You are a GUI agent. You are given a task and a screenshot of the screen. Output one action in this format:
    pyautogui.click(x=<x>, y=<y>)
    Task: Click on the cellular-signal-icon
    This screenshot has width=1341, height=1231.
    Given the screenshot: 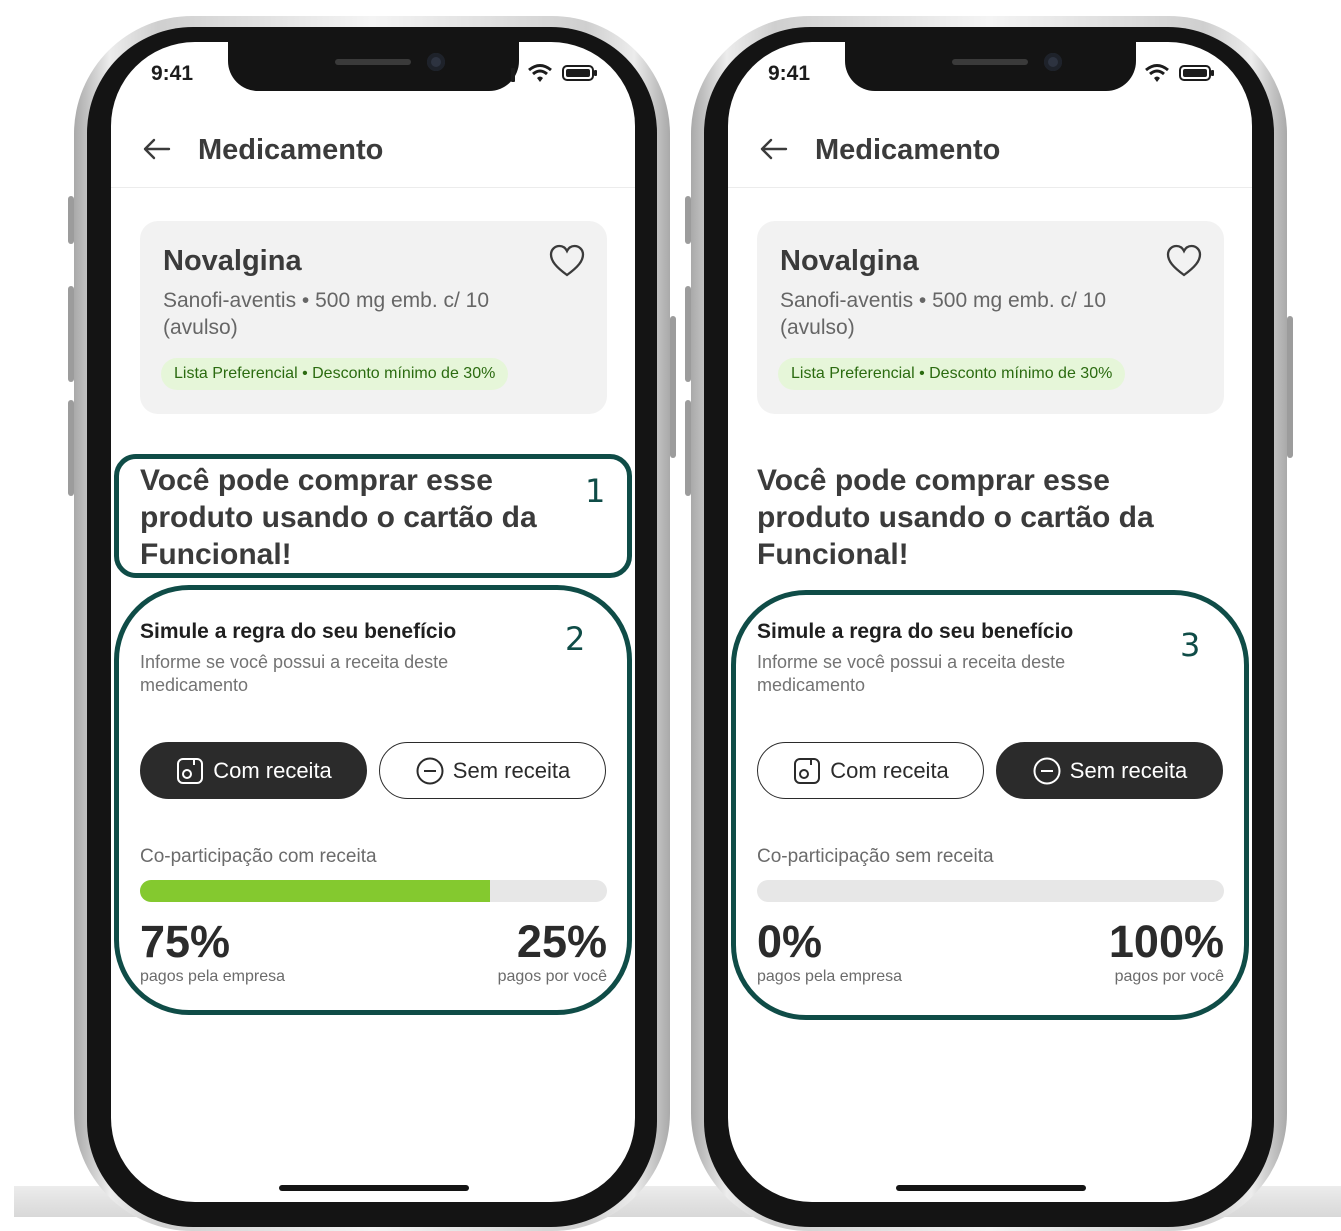 What is the action you would take?
    pyautogui.click(x=513, y=75)
    